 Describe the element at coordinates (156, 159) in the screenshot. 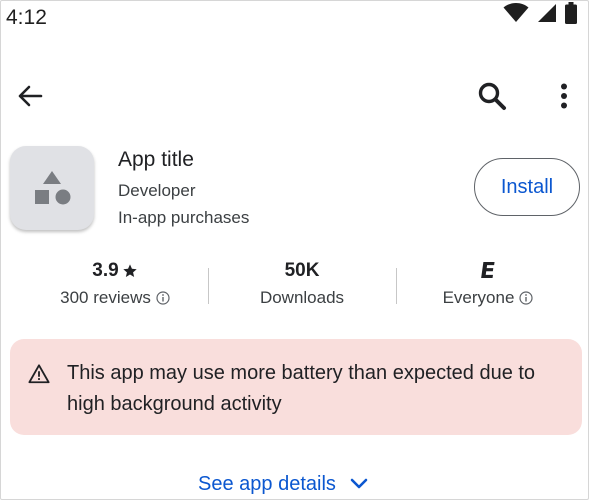

I see `app-title: App title` at that location.